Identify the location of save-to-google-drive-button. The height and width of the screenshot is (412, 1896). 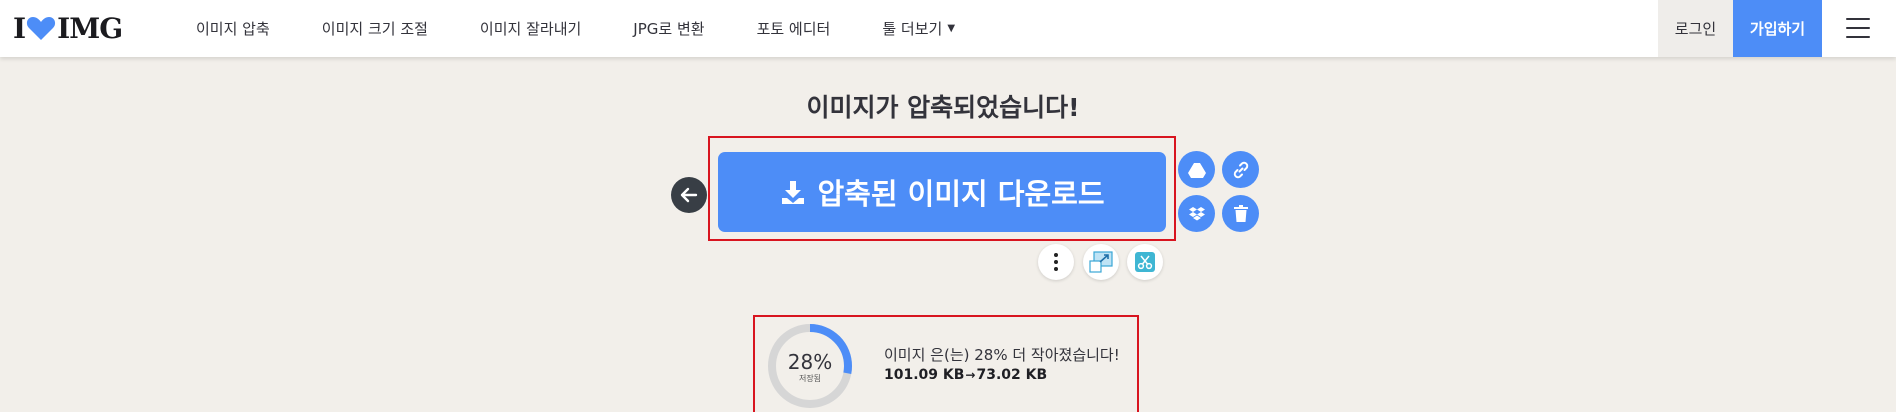
(1196, 169).